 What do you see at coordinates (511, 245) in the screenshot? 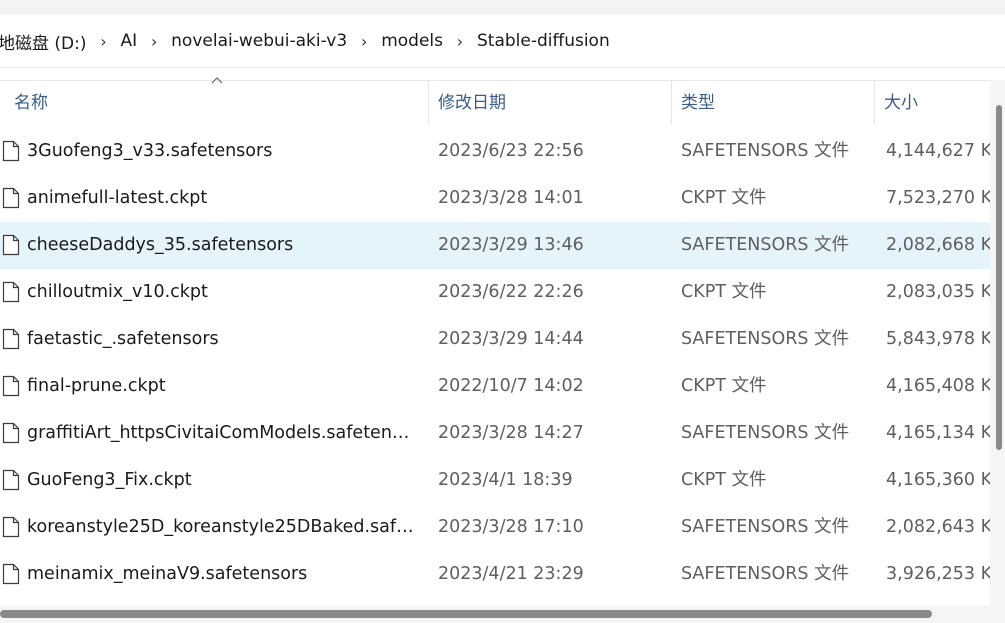
I see `file-date: 2023/3/29 13:46` at bounding box center [511, 245].